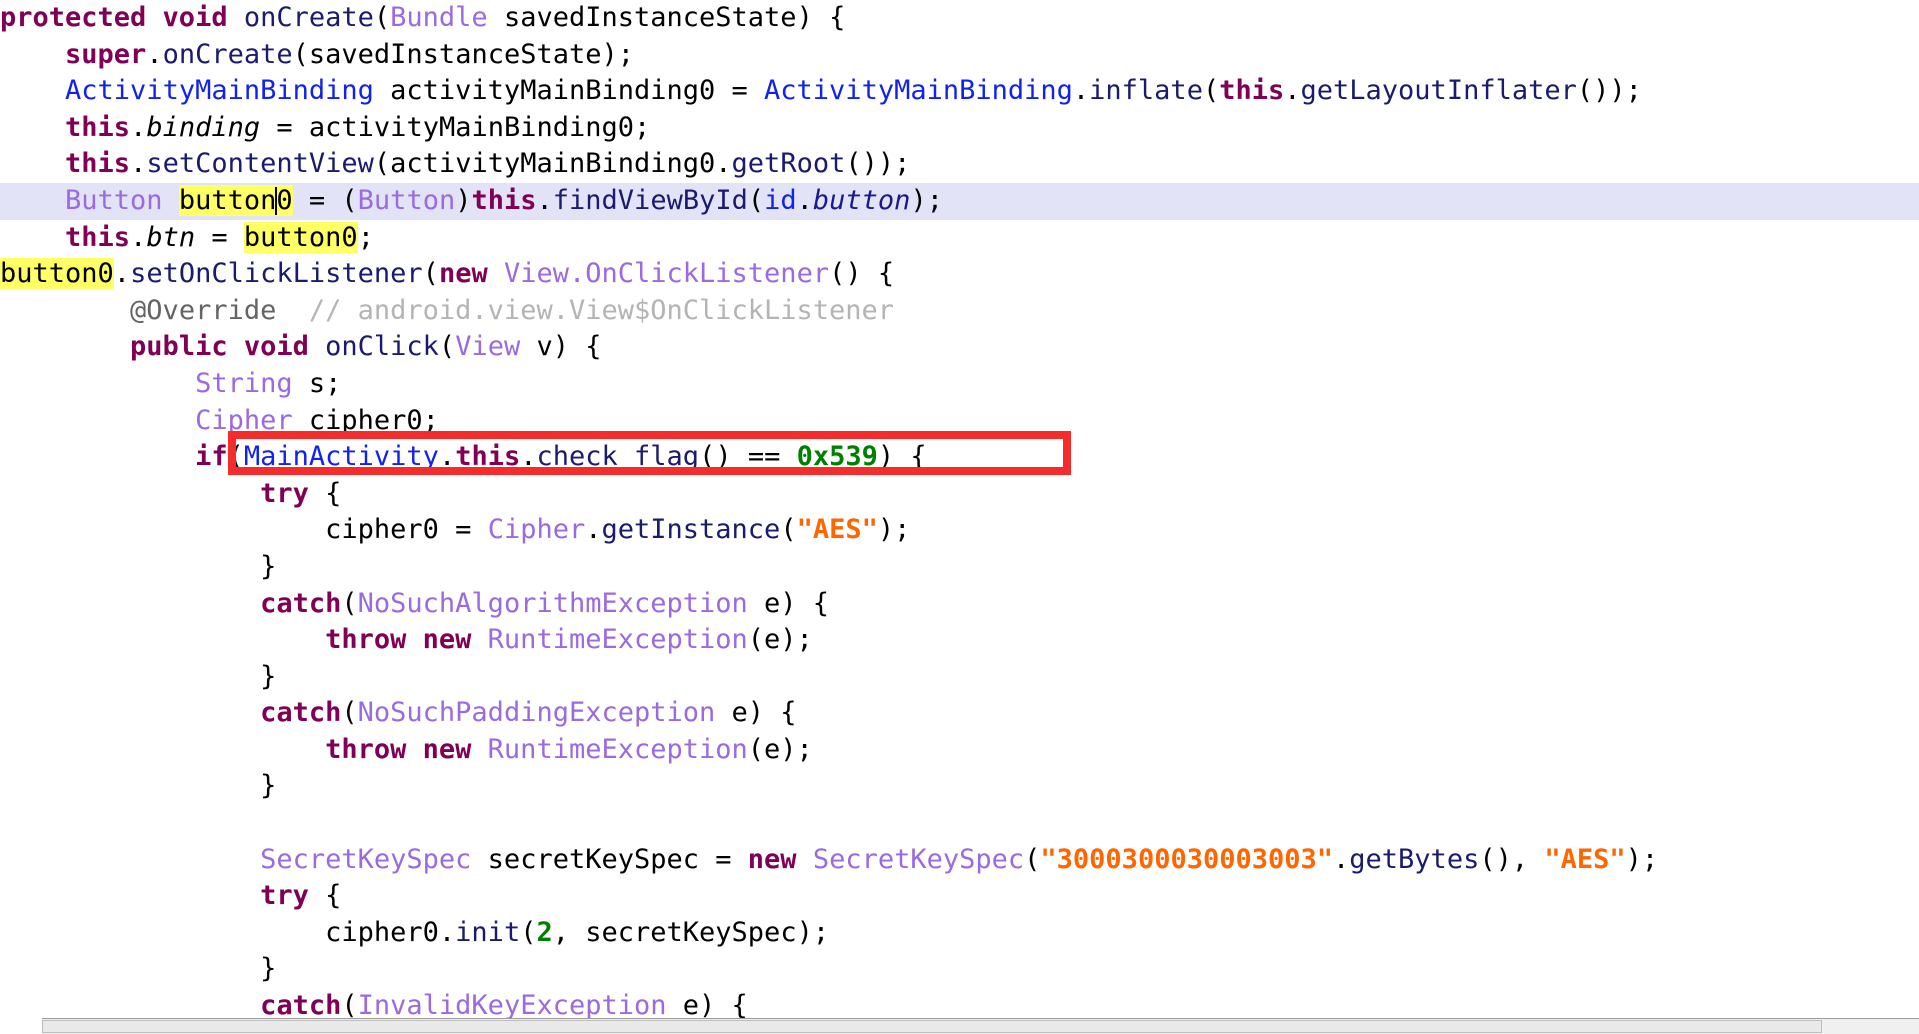 The height and width of the screenshot is (1034, 1919). What do you see at coordinates (959, 55) in the screenshot?
I see `code-line: super.onCreate(savedInstanceState);` at bounding box center [959, 55].